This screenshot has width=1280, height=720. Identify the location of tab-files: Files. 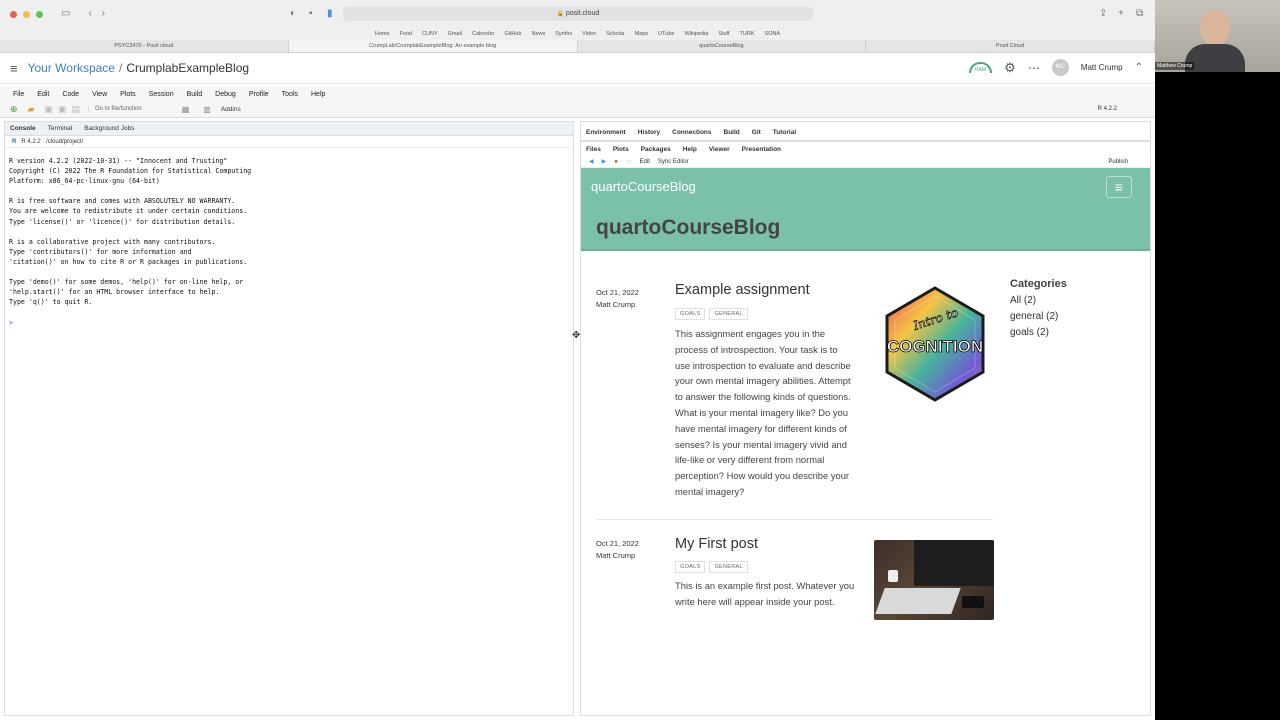
(593, 149).